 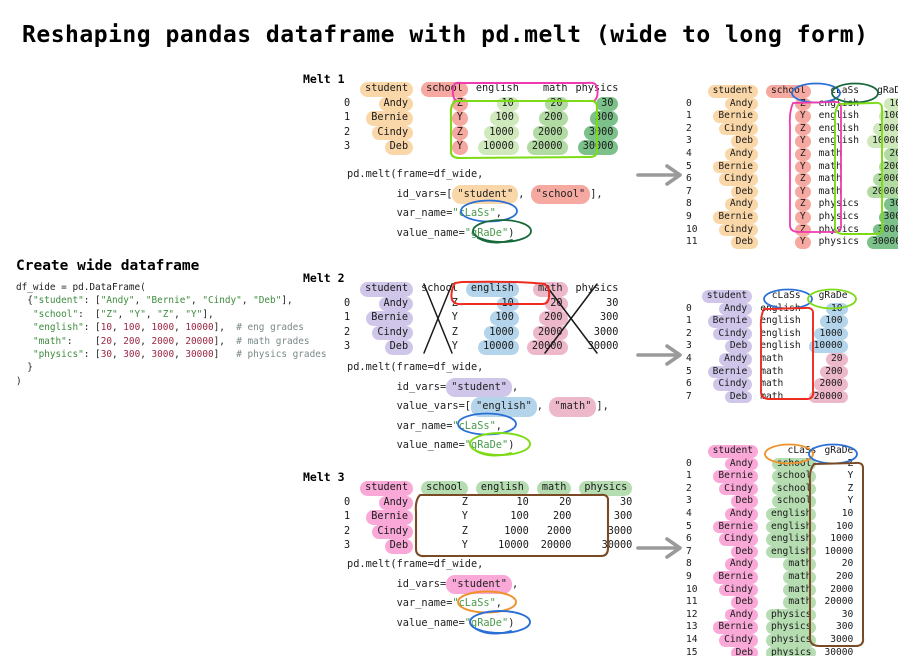 What do you see at coordinates (58, 301) in the screenshot?
I see `create-code-token: "student"` at bounding box center [58, 301].